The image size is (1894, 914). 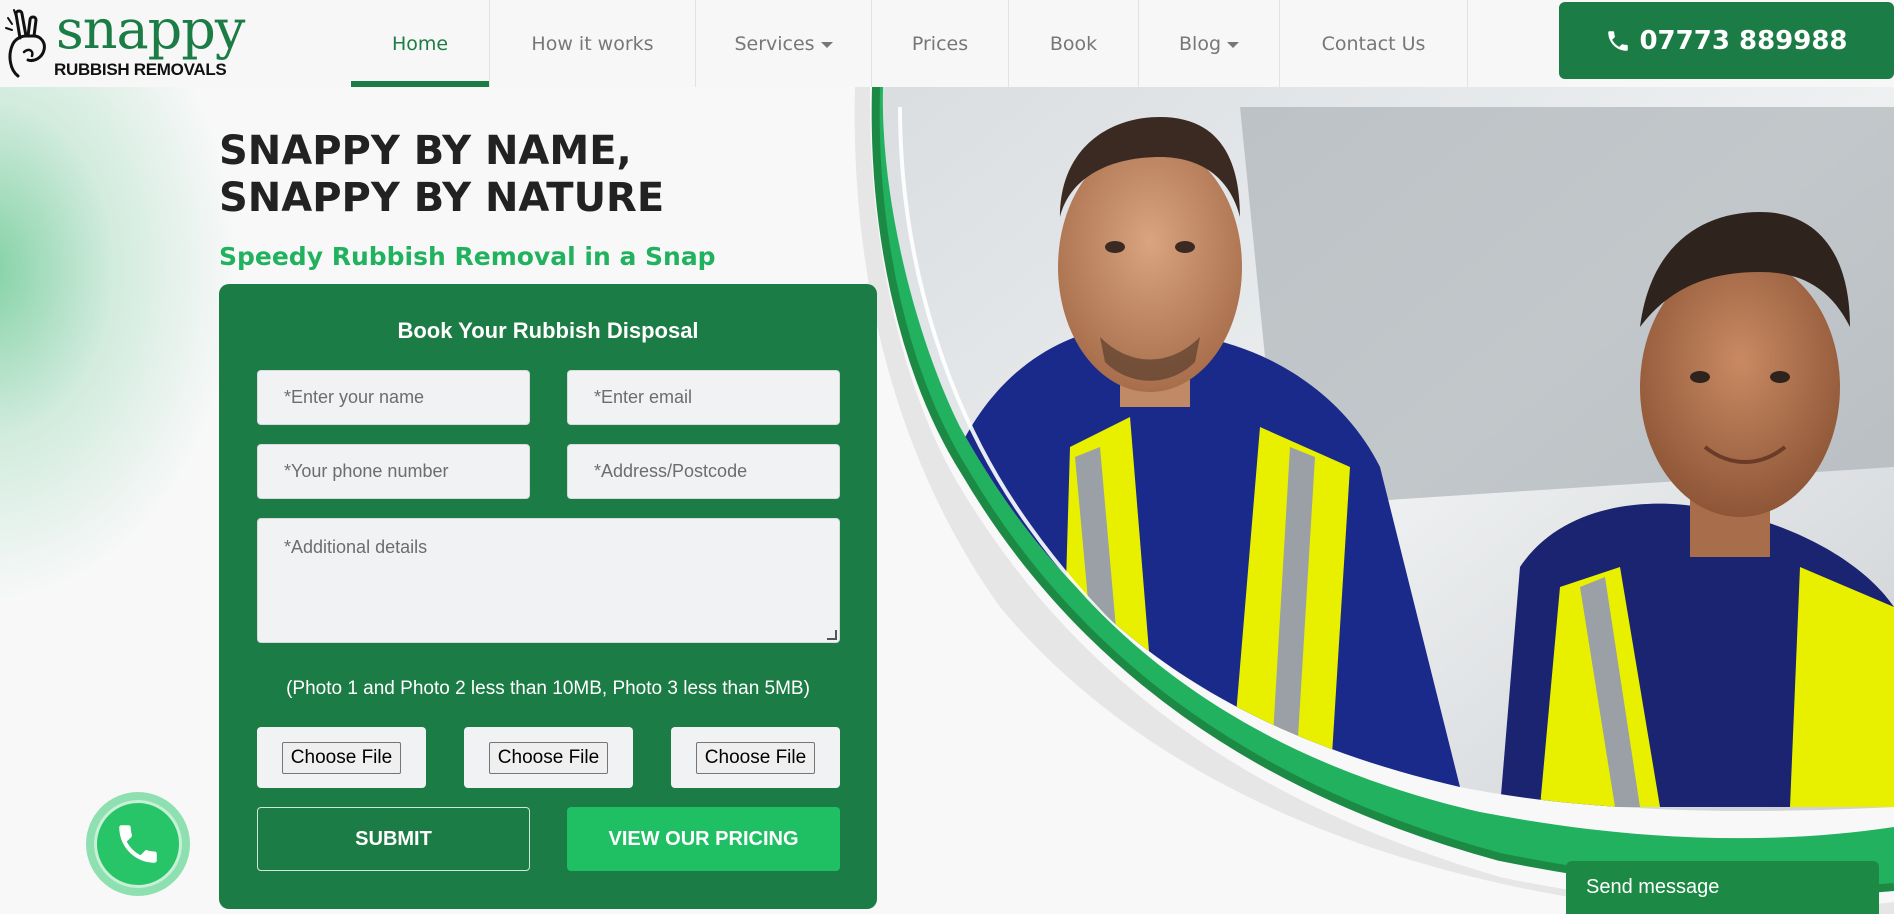 I want to click on photo-1-choose-file-button: Choose File, so click(x=341, y=757).